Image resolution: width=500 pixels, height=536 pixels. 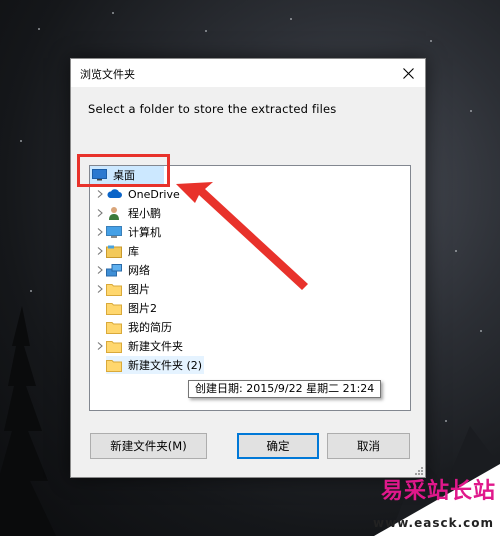 I want to click on close-icon, so click(x=408, y=73).